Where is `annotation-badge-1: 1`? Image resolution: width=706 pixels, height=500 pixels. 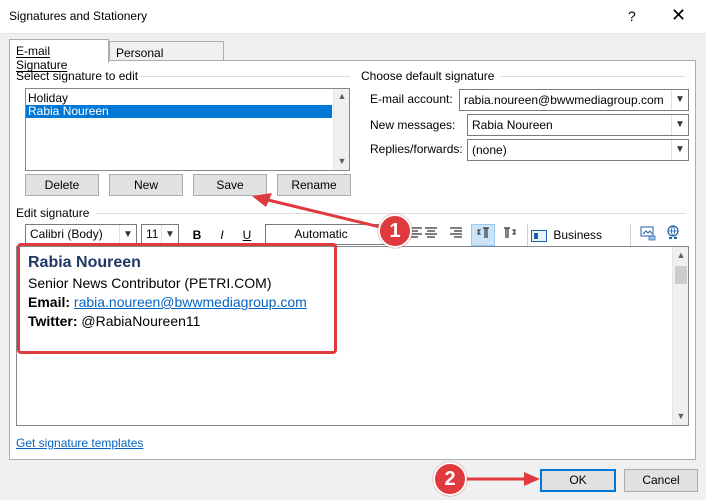 annotation-badge-1: 1 is located at coordinates (395, 231).